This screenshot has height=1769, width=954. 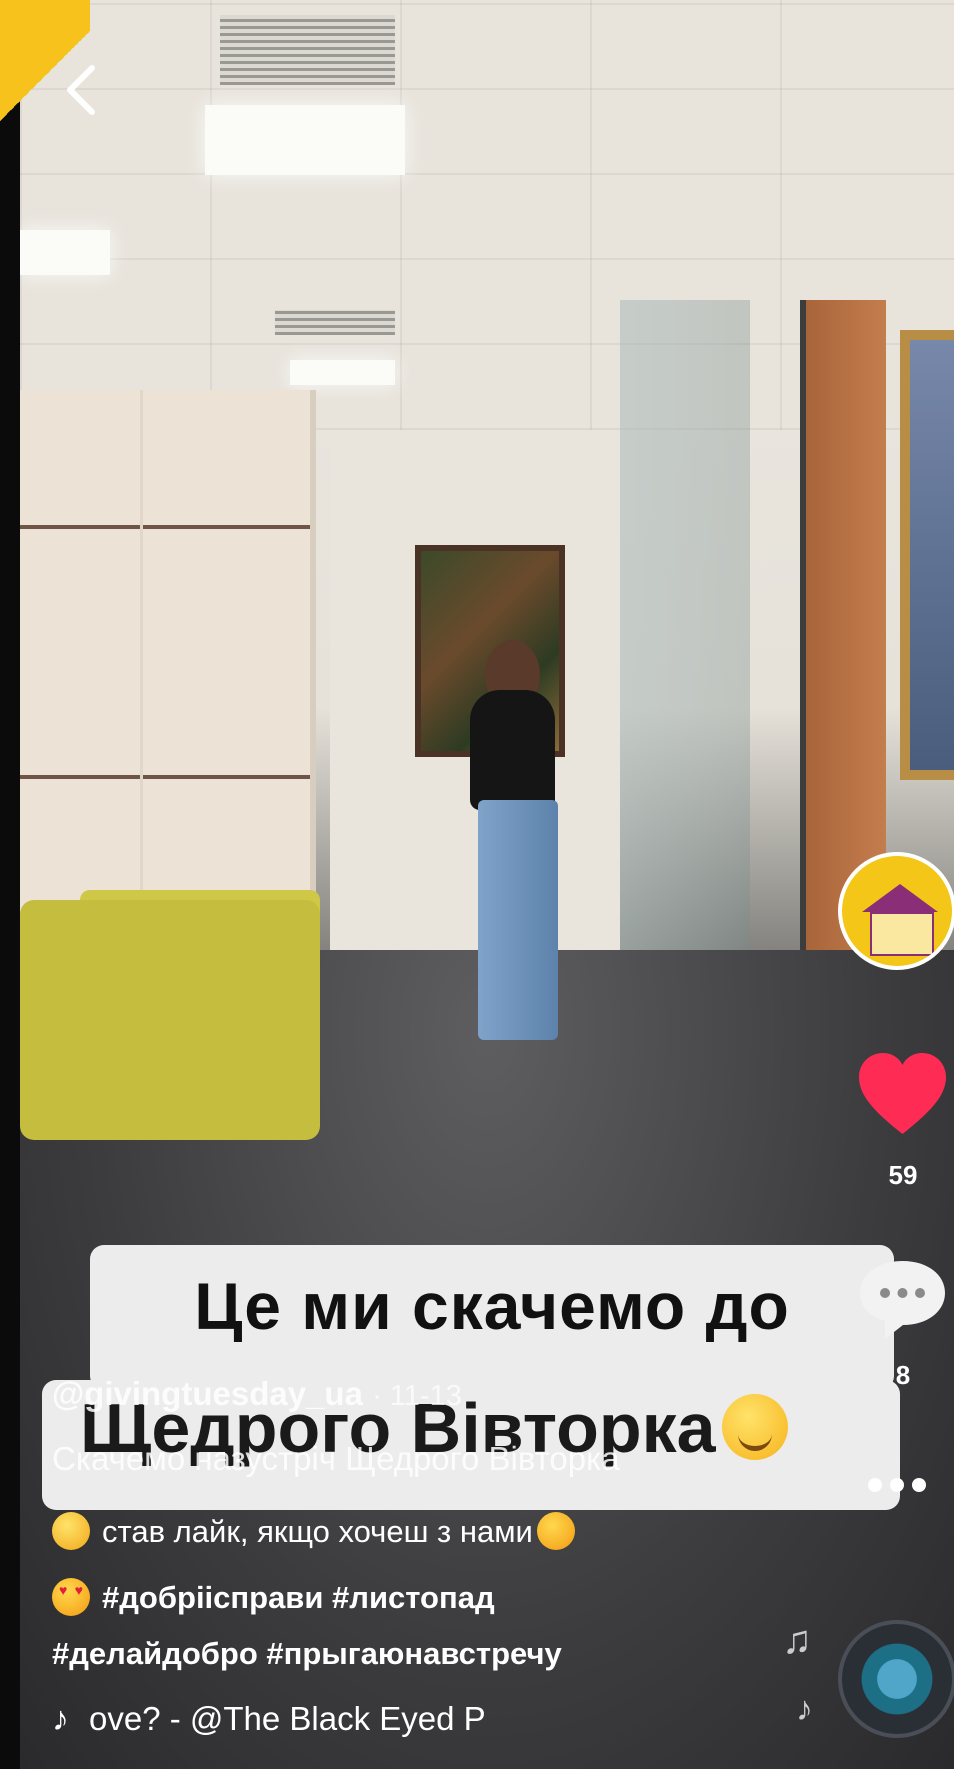 What do you see at coordinates (207, 1393) in the screenshot?
I see `username: @givingtuesday_ua` at bounding box center [207, 1393].